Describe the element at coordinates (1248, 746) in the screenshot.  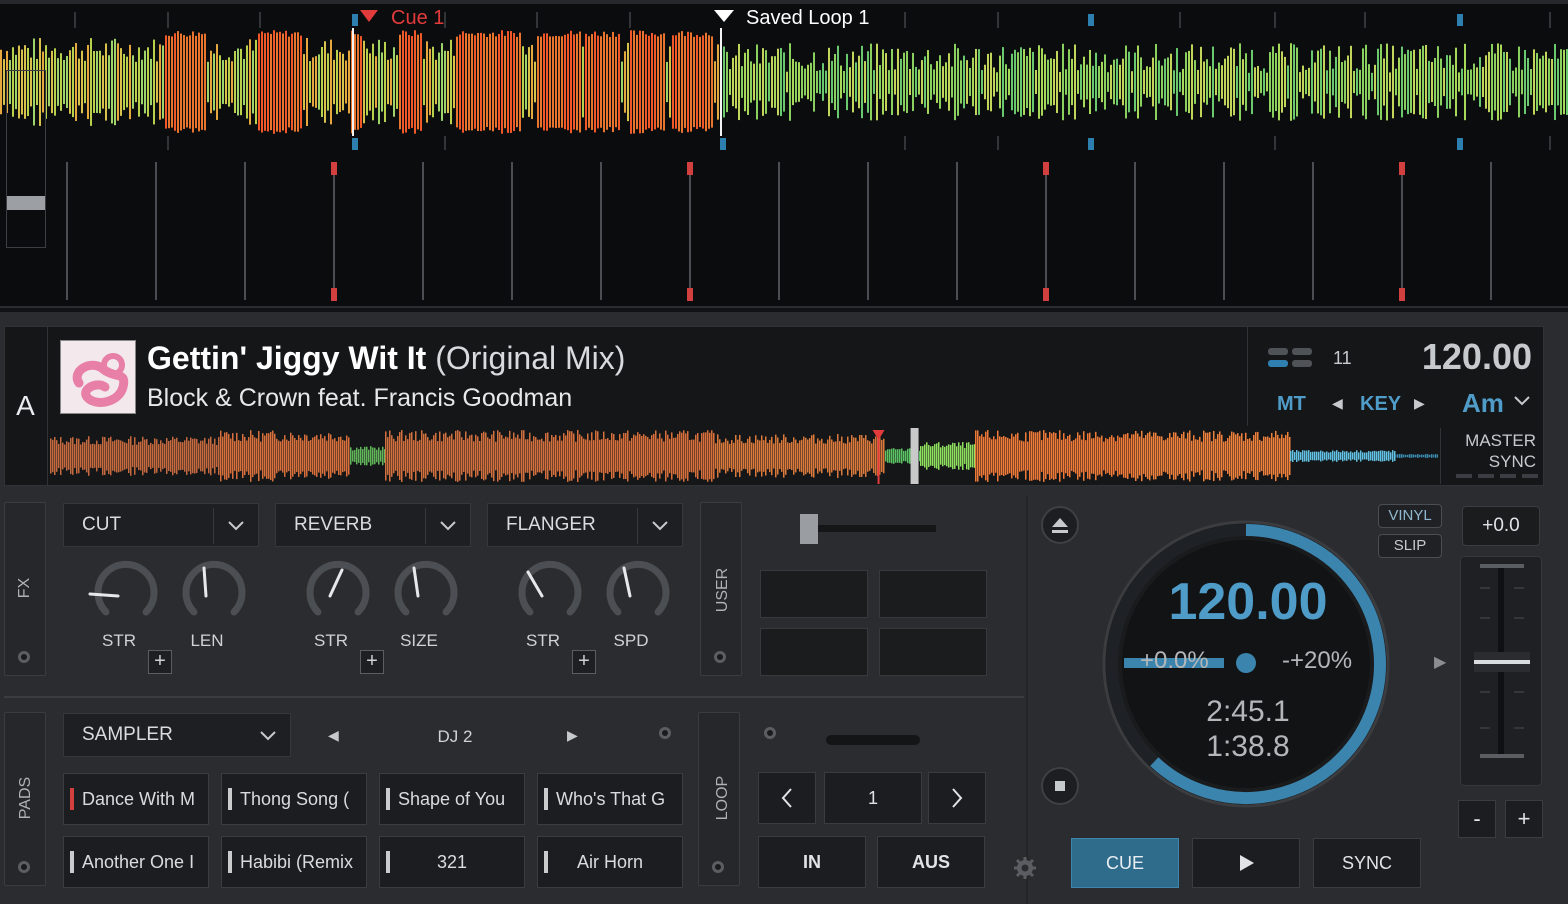
I see `time-remaining: 1:38.8` at that location.